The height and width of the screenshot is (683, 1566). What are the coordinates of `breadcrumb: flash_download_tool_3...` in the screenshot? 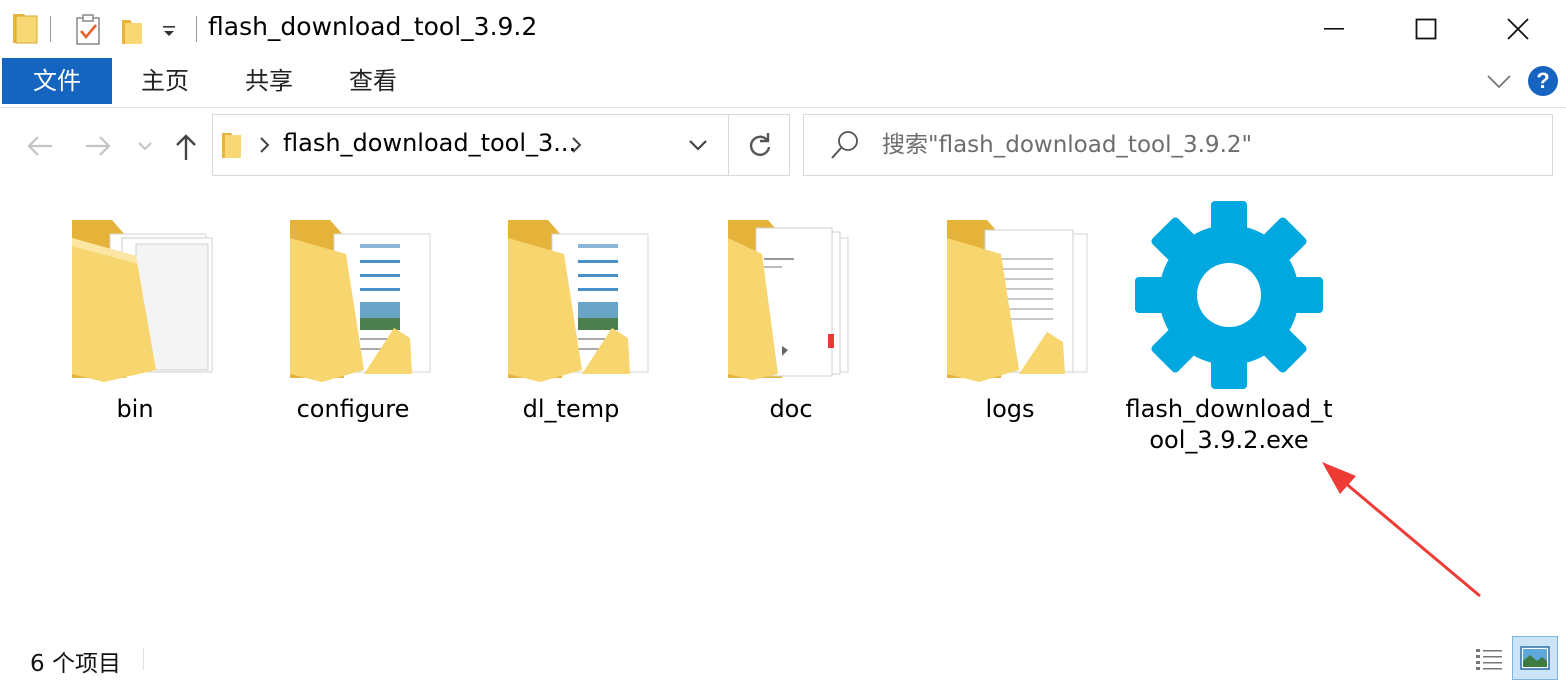 It's located at (429, 143).